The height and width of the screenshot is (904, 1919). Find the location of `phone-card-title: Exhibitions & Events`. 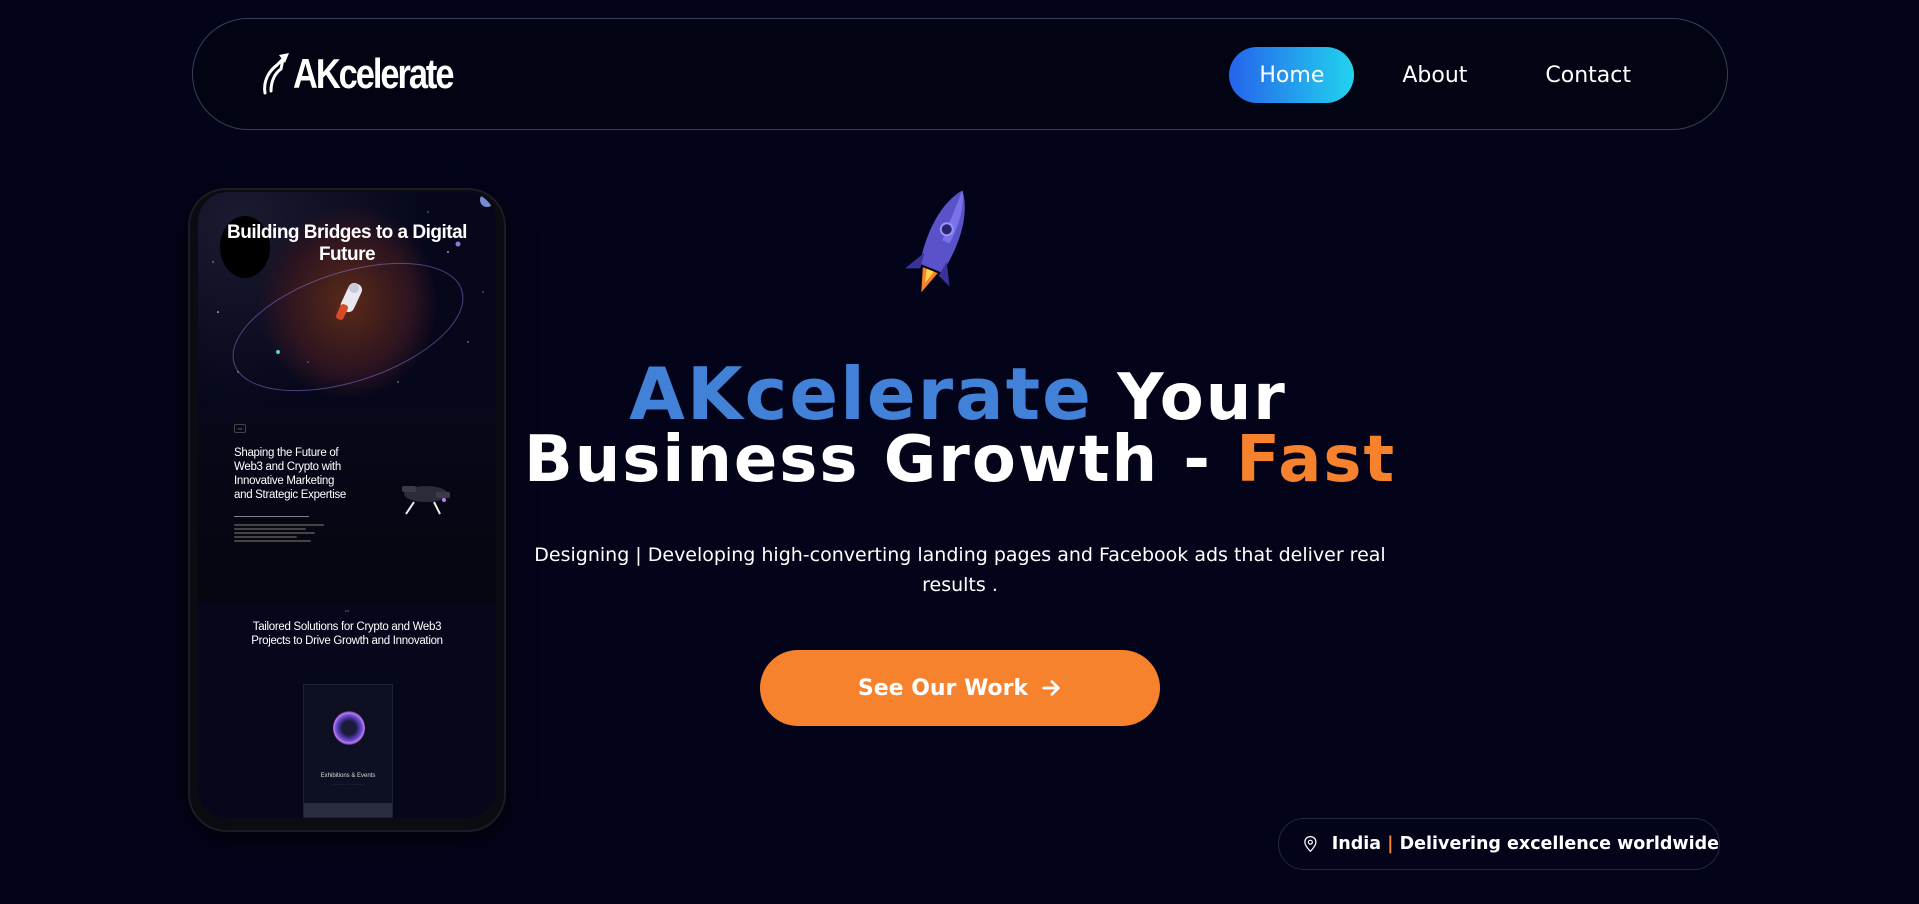

phone-card-title: Exhibitions & Events is located at coordinates (348, 776).